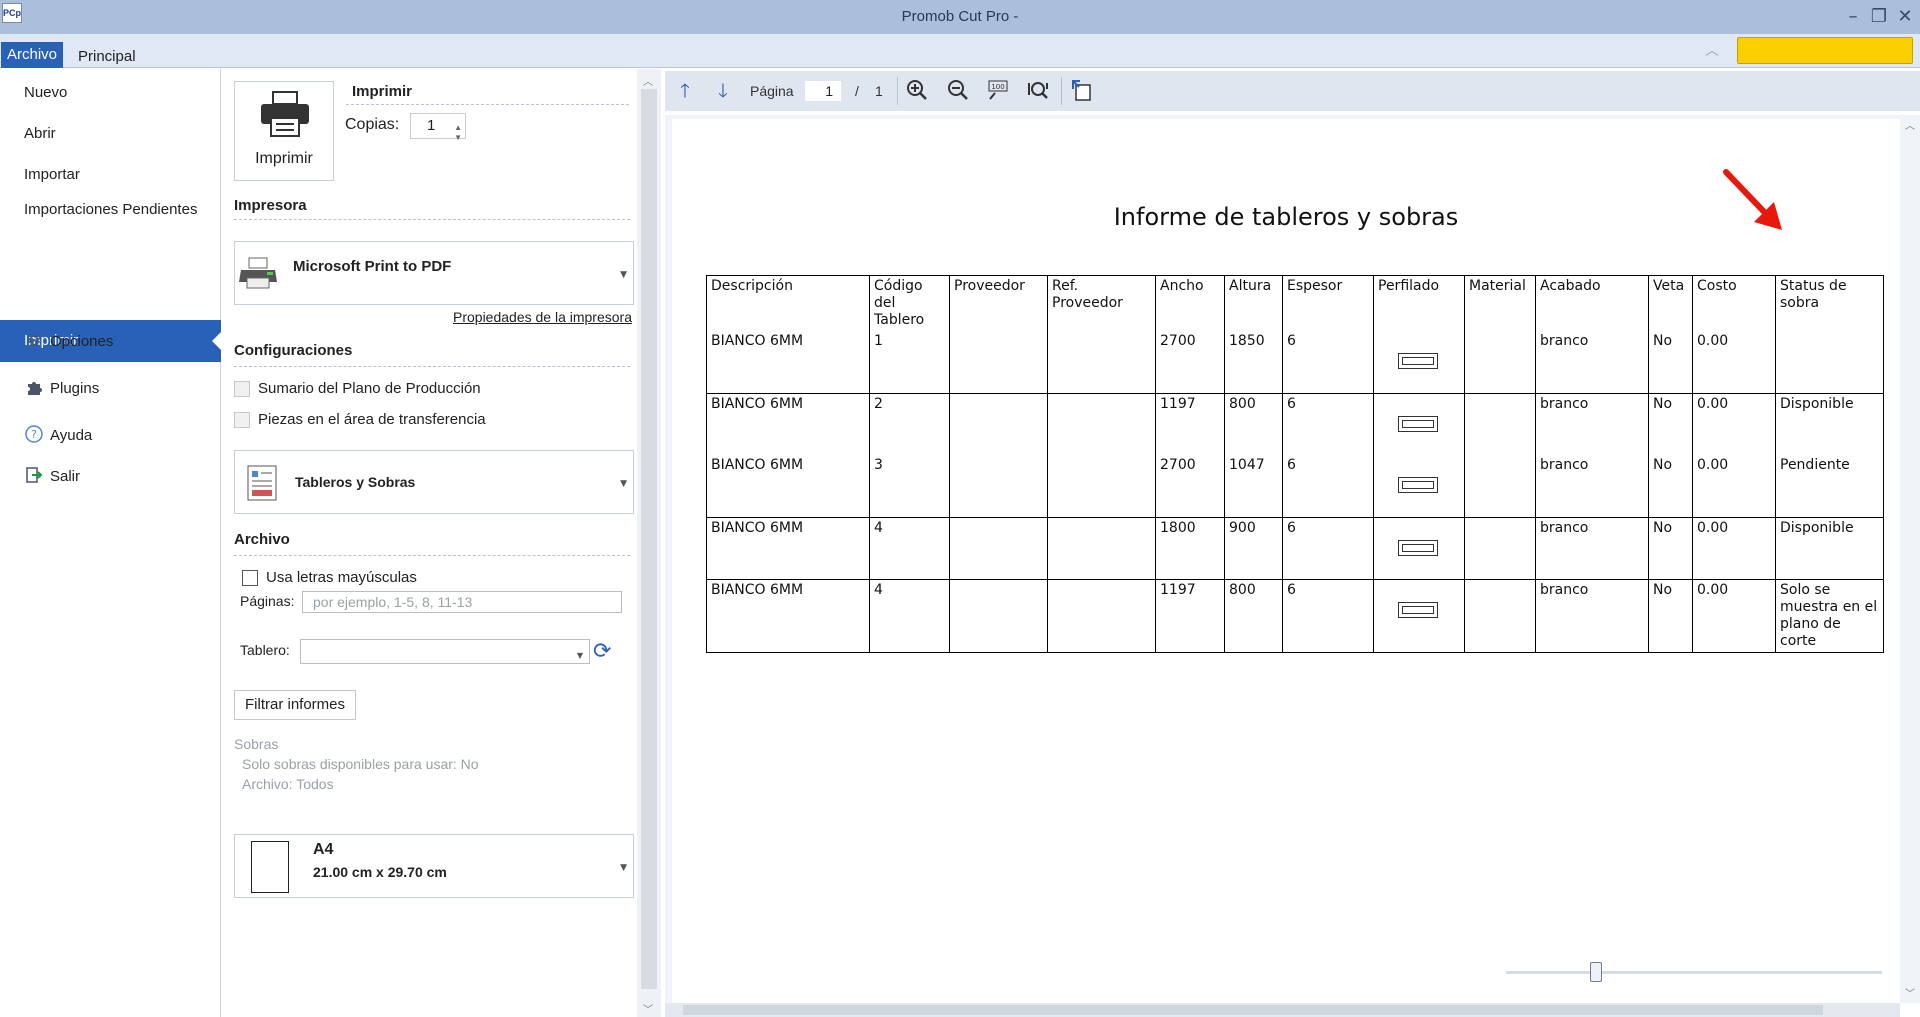  What do you see at coordinates (1286, 217) in the screenshot?
I see `report-title: Informe de tableros y sobras` at bounding box center [1286, 217].